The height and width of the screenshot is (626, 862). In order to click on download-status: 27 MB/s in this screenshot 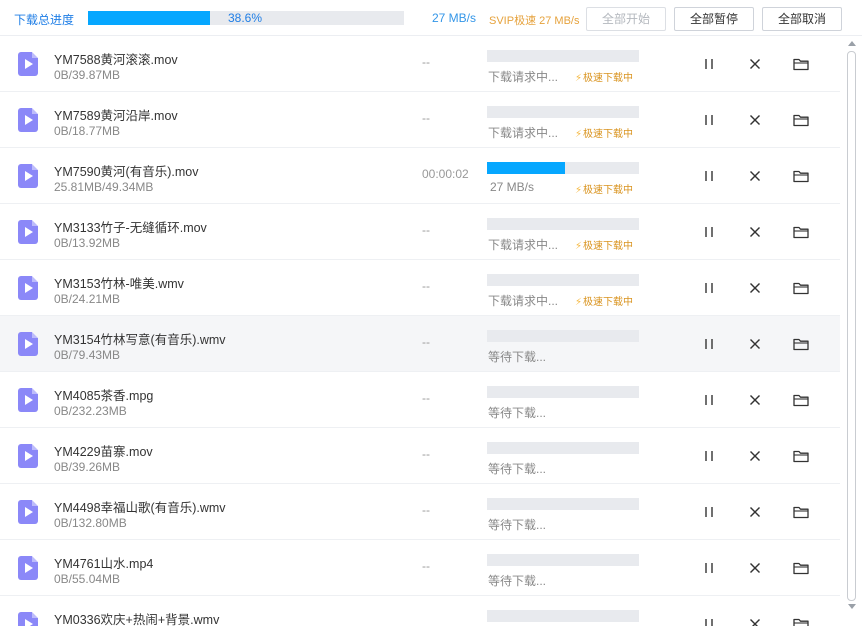, I will do `click(512, 187)`.